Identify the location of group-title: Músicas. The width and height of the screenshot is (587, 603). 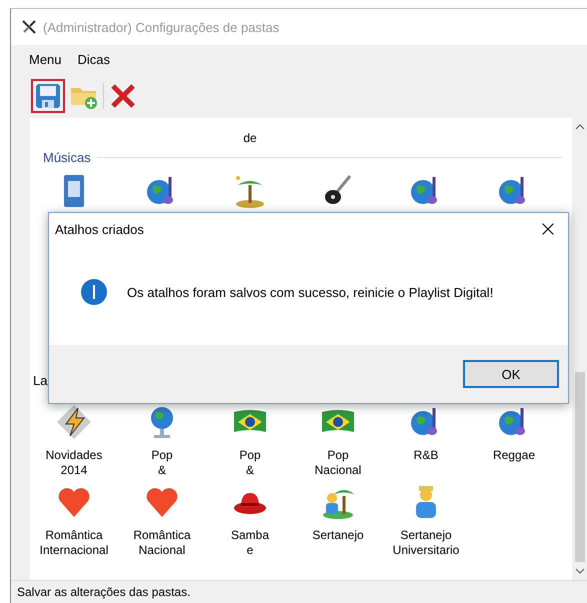
(67, 157).